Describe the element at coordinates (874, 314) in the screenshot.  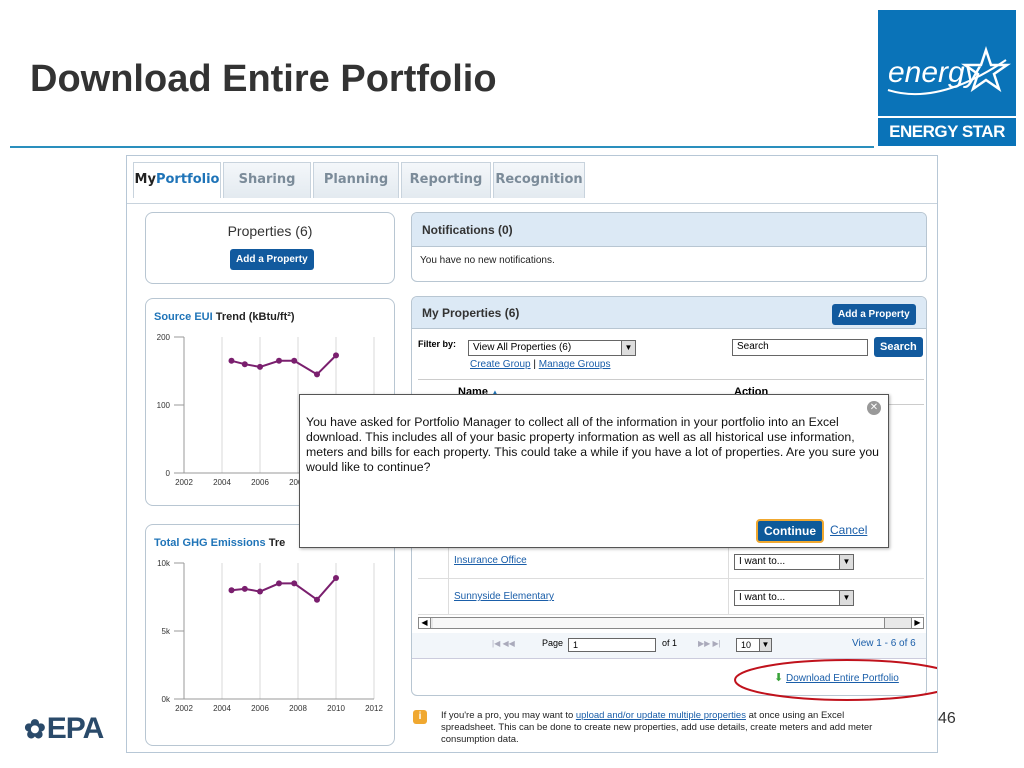
I see `add-property-button-2: Add a Property` at that location.